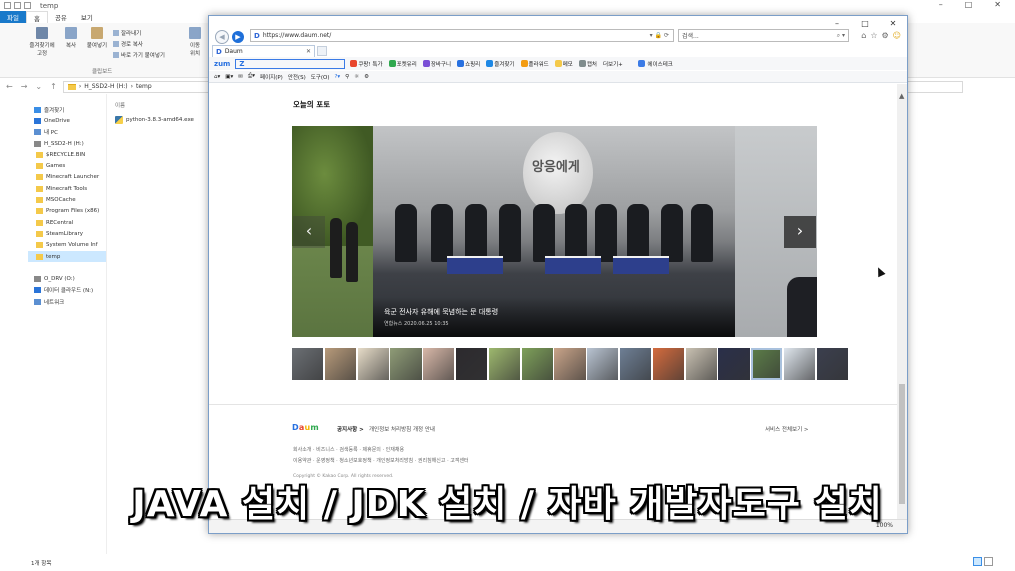 Image resolution: width=1015 pixels, height=571 pixels. What do you see at coordinates (105, 86) in the screenshot?
I see `breadcrumb-drive: H_SSD2-H (H:)` at bounding box center [105, 86].